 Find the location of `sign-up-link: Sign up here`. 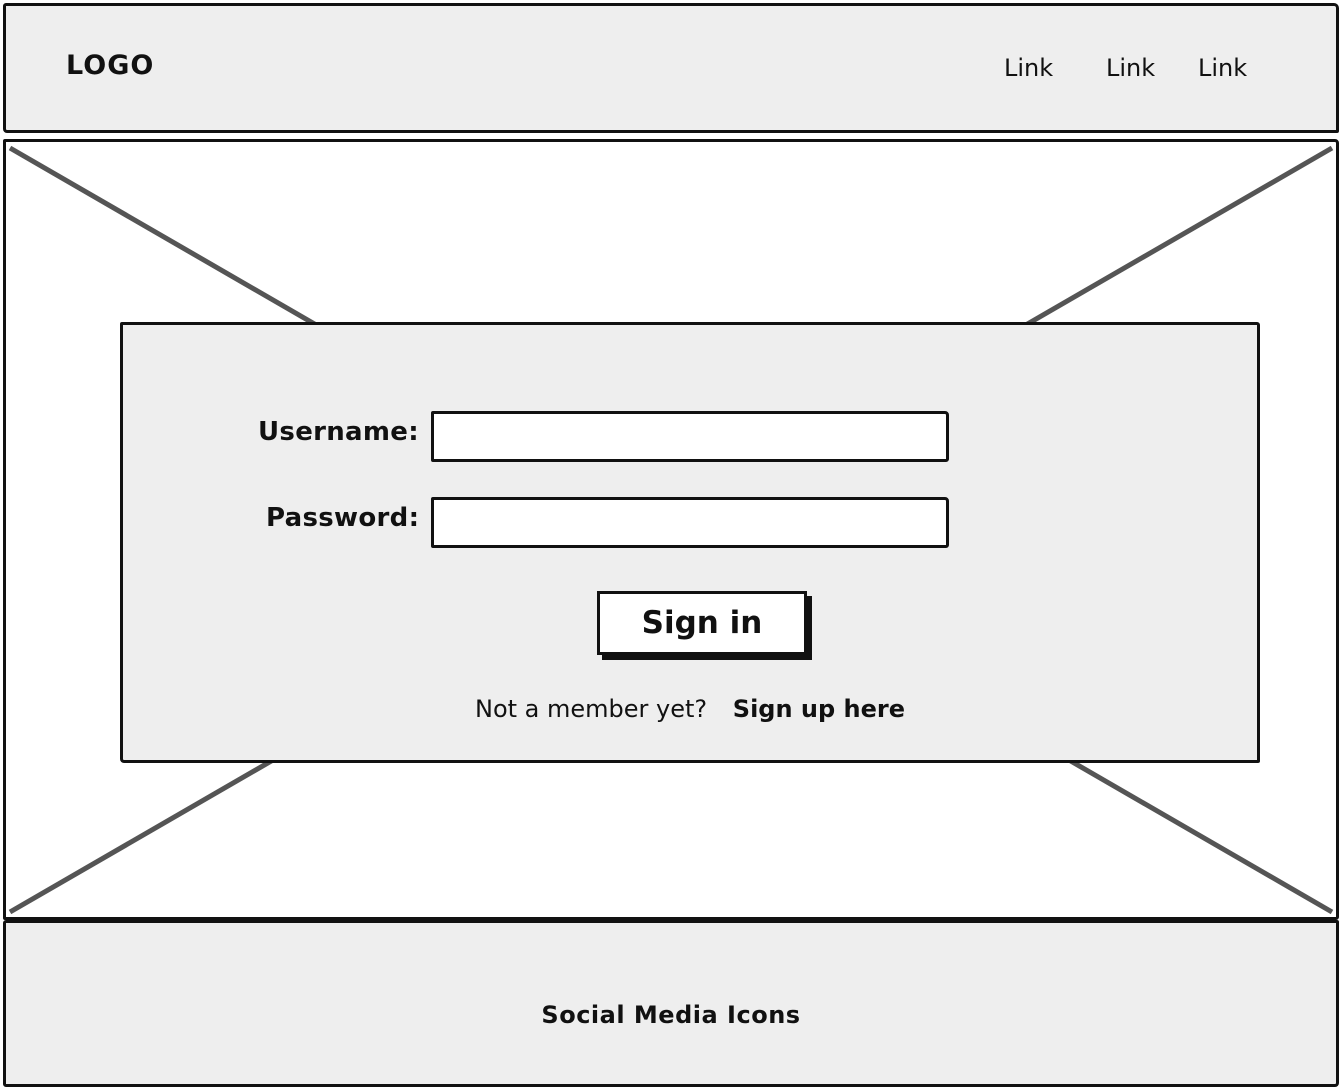

sign-up-link: Sign up here is located at coordinates (819, 709).